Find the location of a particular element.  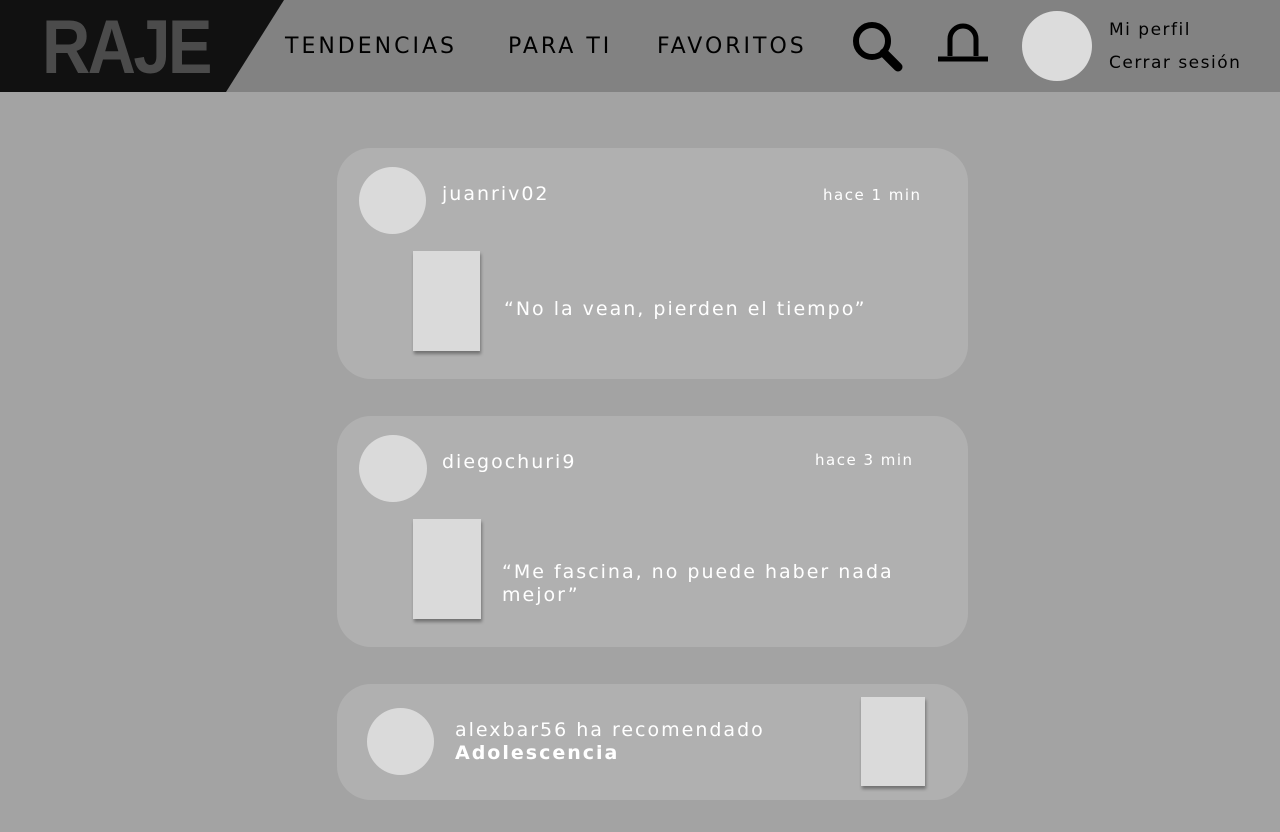

timestamp: hace 3 min is located at coordinates (864, 460).